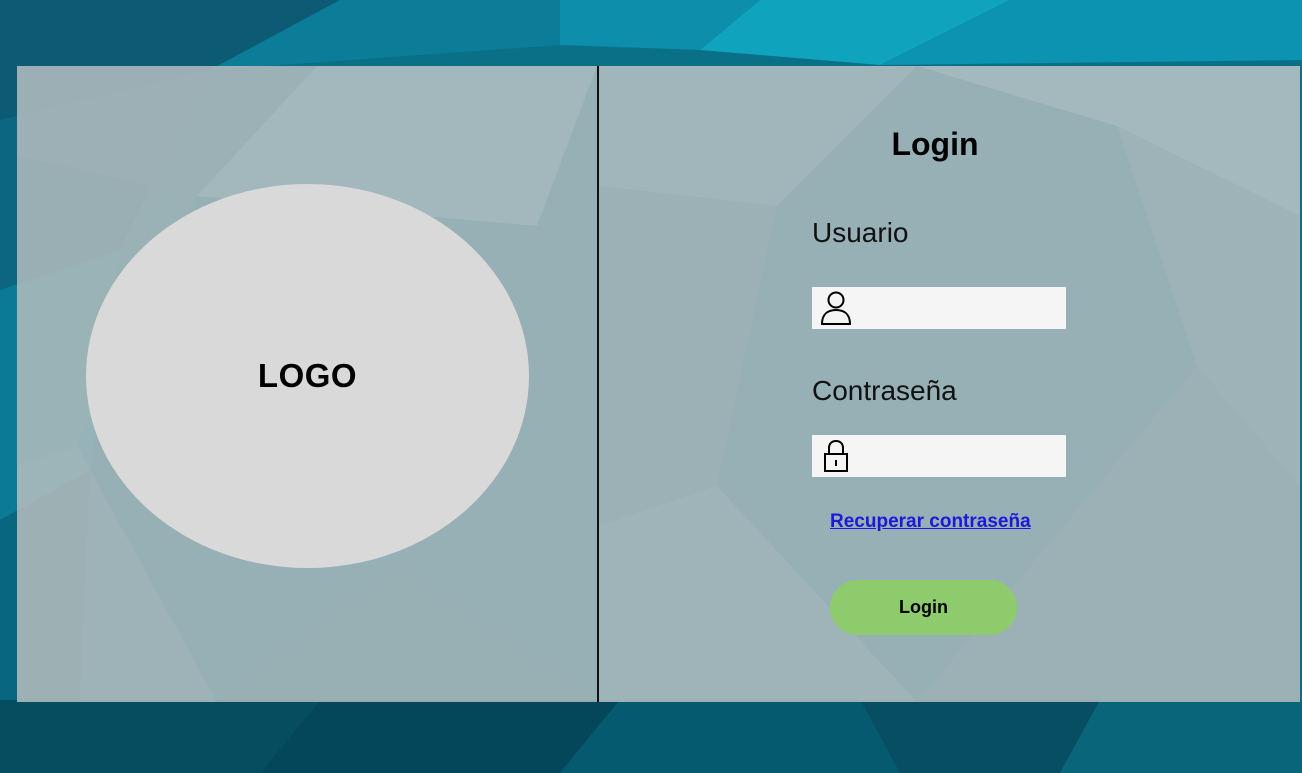  I want to click on recover-password-link: Recuperar contraseña, so click(930, 522).